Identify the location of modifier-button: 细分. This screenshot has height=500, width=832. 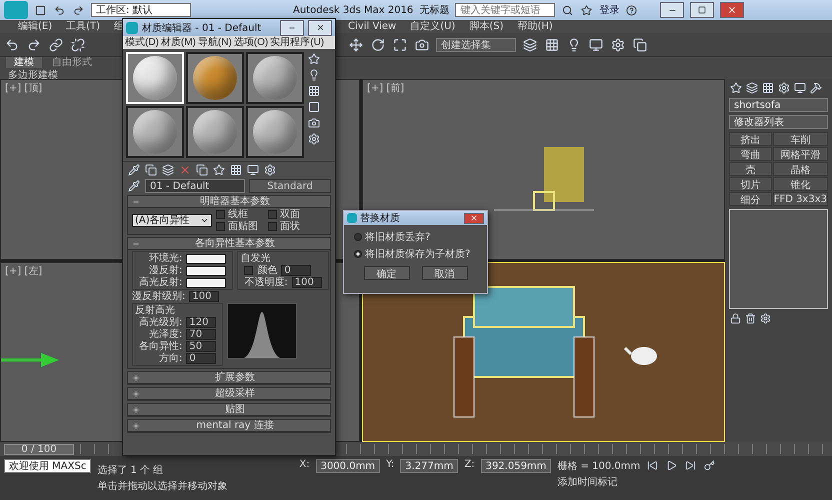
(750, 199).